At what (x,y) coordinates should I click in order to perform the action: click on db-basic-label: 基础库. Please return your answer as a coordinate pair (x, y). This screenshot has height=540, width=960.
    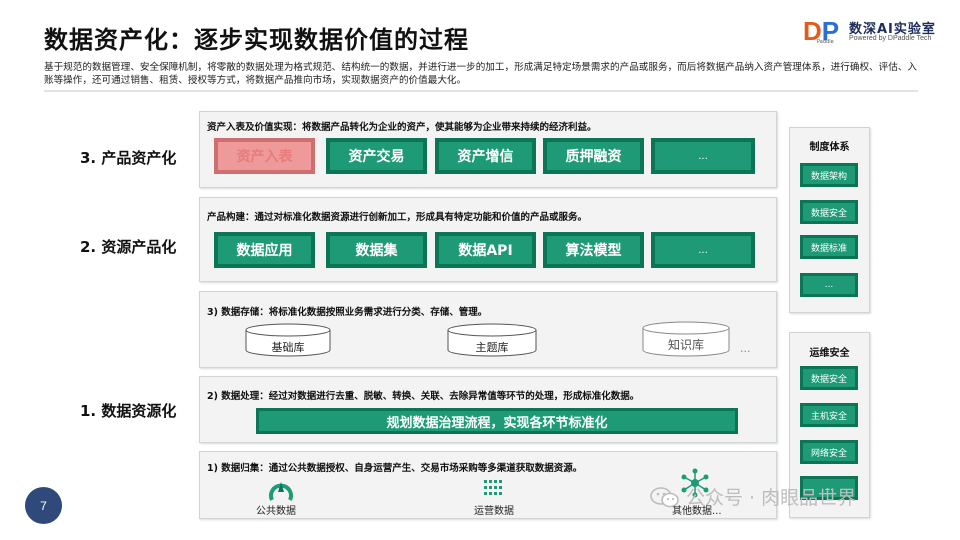
    Looking at the image, I should click on (288, 347).